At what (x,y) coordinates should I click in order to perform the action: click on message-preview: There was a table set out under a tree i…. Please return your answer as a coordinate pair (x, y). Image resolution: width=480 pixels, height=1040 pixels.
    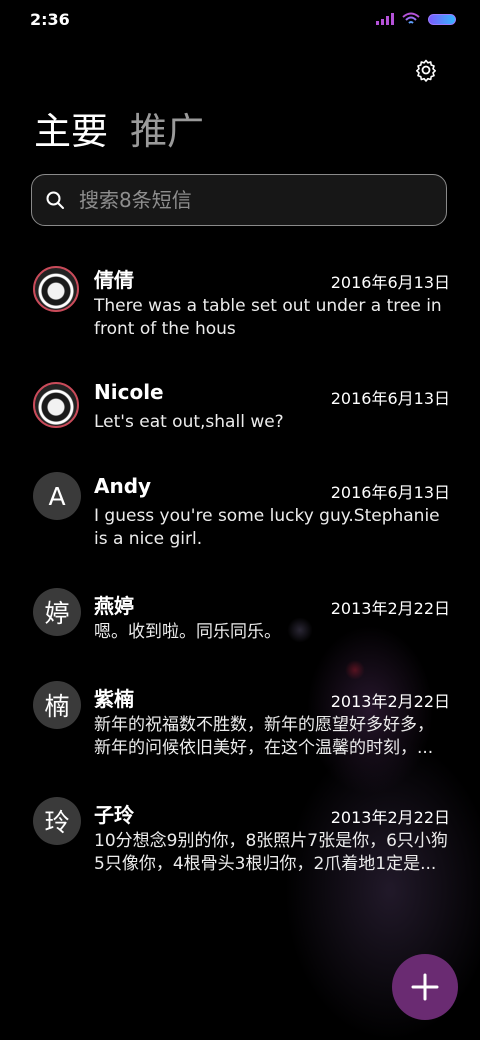
    Looking at the image, I should click on (268, 317).